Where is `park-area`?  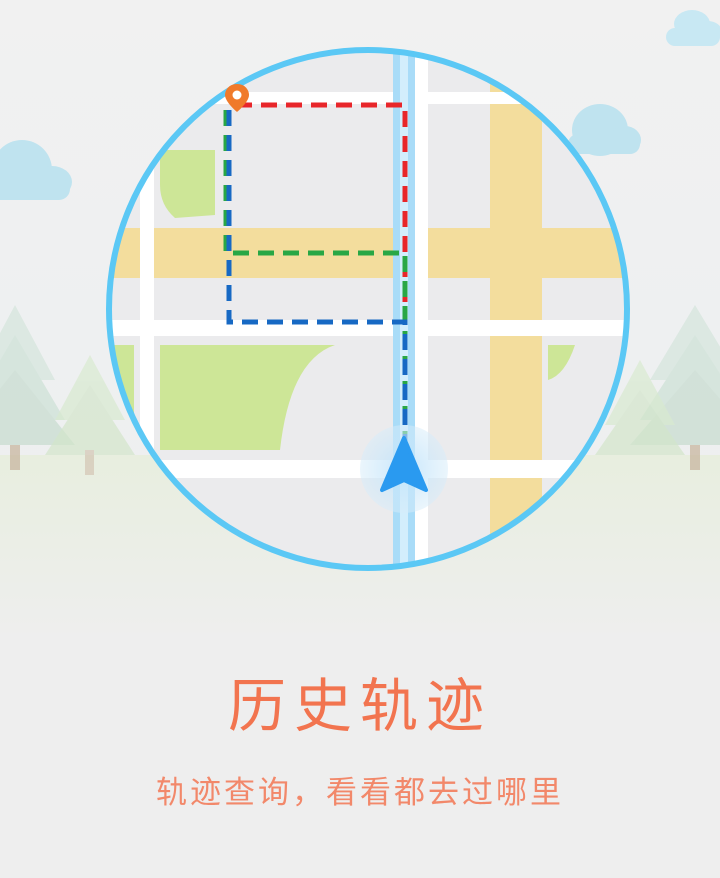
park-area is located at coordinates (187, 184).